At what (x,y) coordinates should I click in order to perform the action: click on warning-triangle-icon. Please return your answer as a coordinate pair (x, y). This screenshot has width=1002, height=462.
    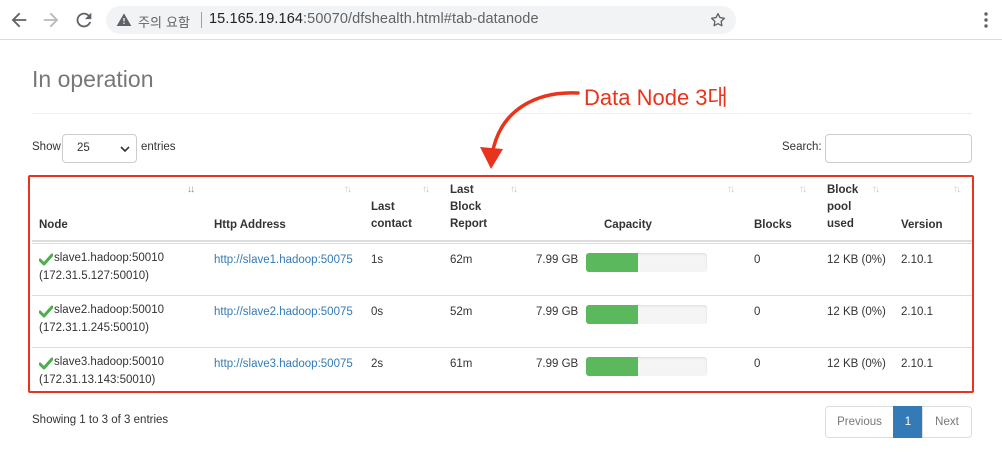
    Looking at the image, I should click on (124, 20).